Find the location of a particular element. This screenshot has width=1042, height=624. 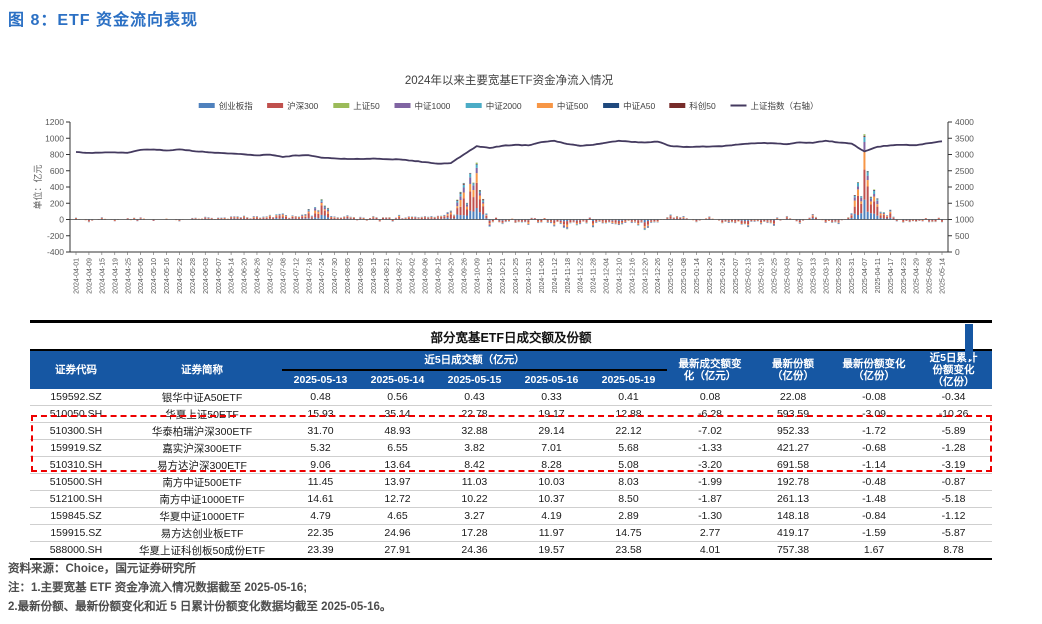

col-header-right-3: 近5日累计 份额变化 （亿份） is located at coordinates (954, 370).